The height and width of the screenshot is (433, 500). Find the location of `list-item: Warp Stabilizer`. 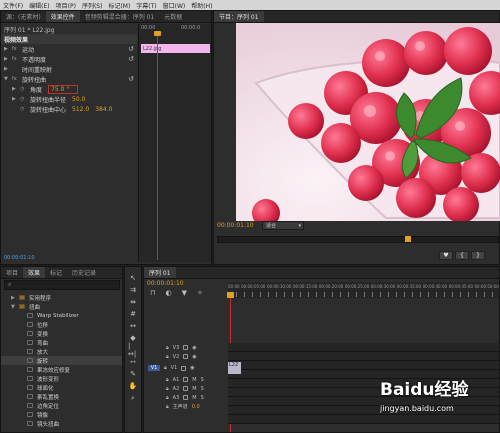

list-item: Warp Stabilizer is located at coordinates (61, 315).